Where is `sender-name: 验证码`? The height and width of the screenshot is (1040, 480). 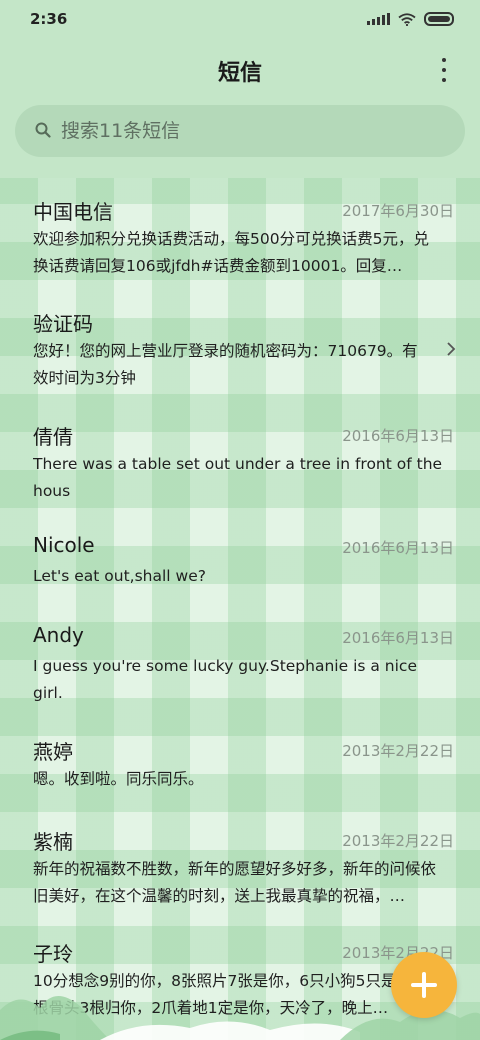
sender-name: 验证码 is located at coordinates (63, 324).